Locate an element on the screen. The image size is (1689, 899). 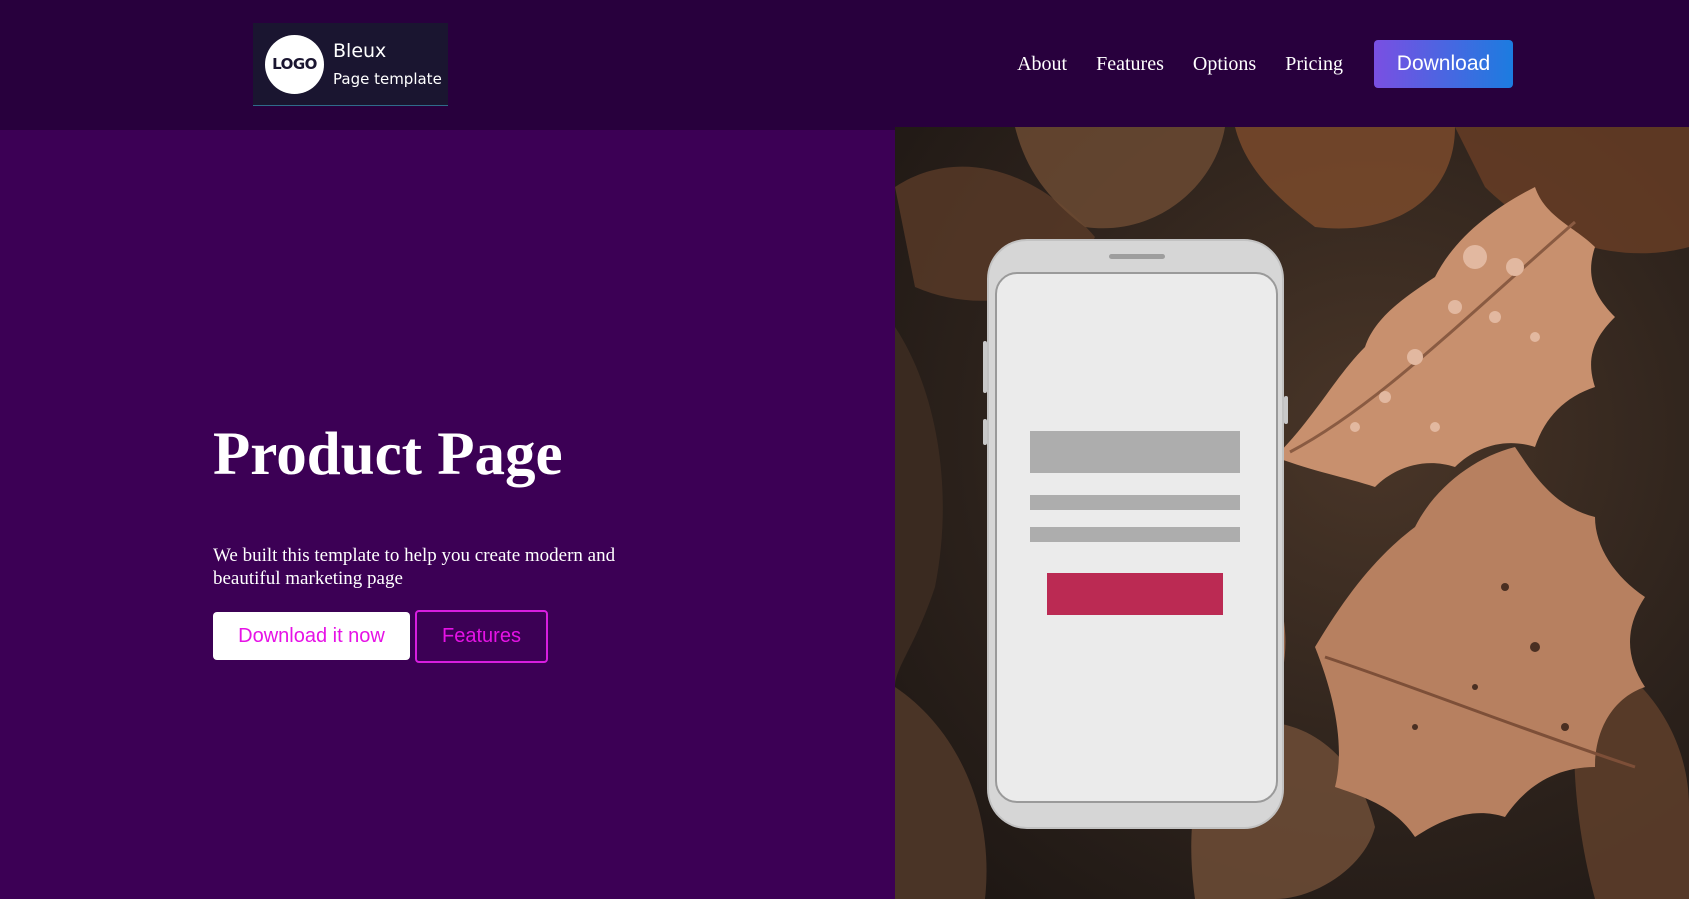
phone-volume-button-secondary is located at coordinates (985, 432).